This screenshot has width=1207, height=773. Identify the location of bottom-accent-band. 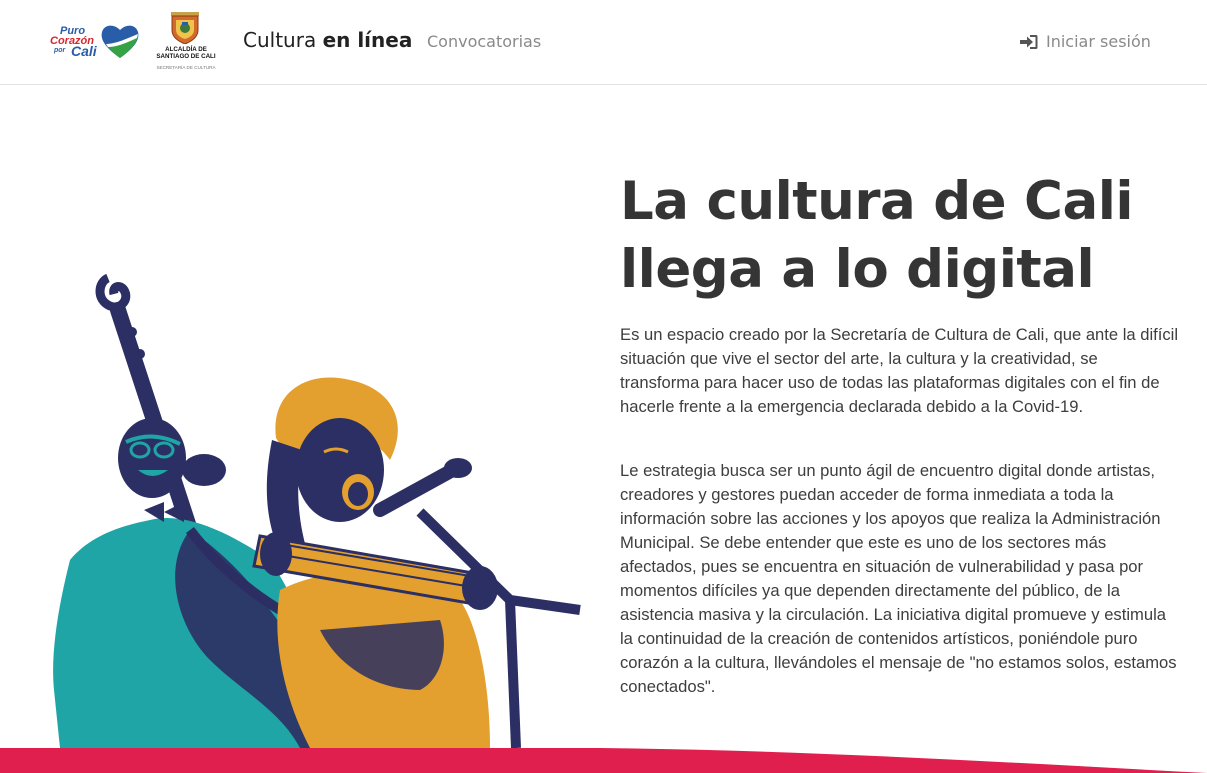
(603, 760).